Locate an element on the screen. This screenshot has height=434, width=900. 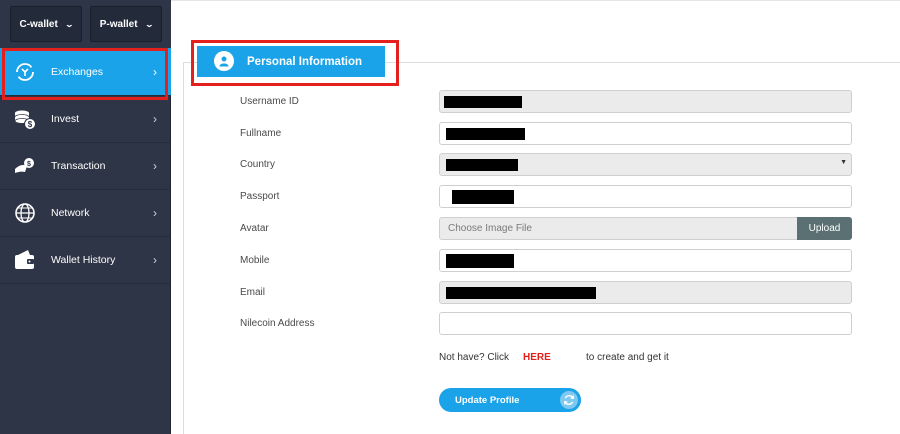
avatar-file-input: Choose Image File Upload is located at coordinates (645, 228).